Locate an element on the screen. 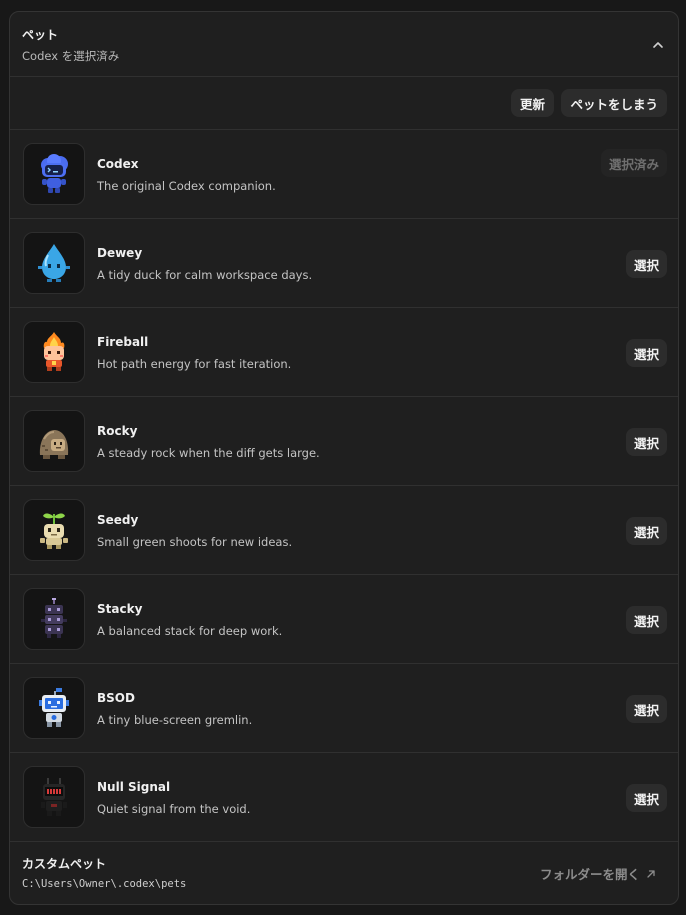 The height and width of the screenshot is (915, 686). refresh-button: 更新 is located at coordinates (532, 103).